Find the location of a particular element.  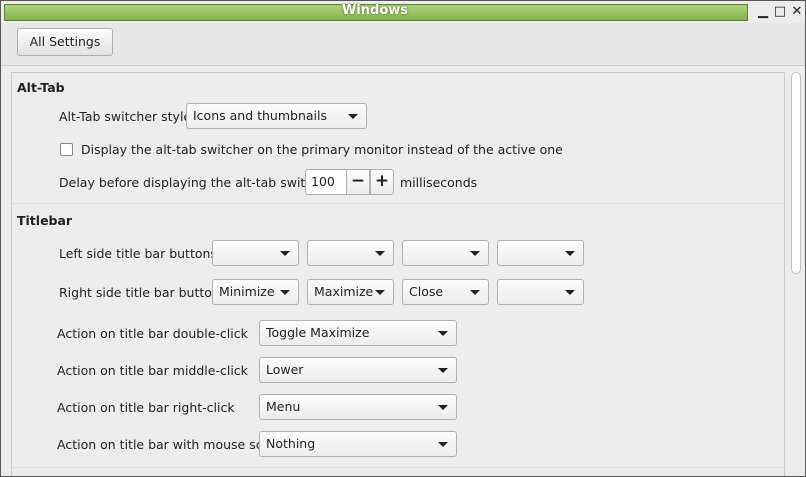

scroll-combo: Nothing is located at coordinates (358, 444).